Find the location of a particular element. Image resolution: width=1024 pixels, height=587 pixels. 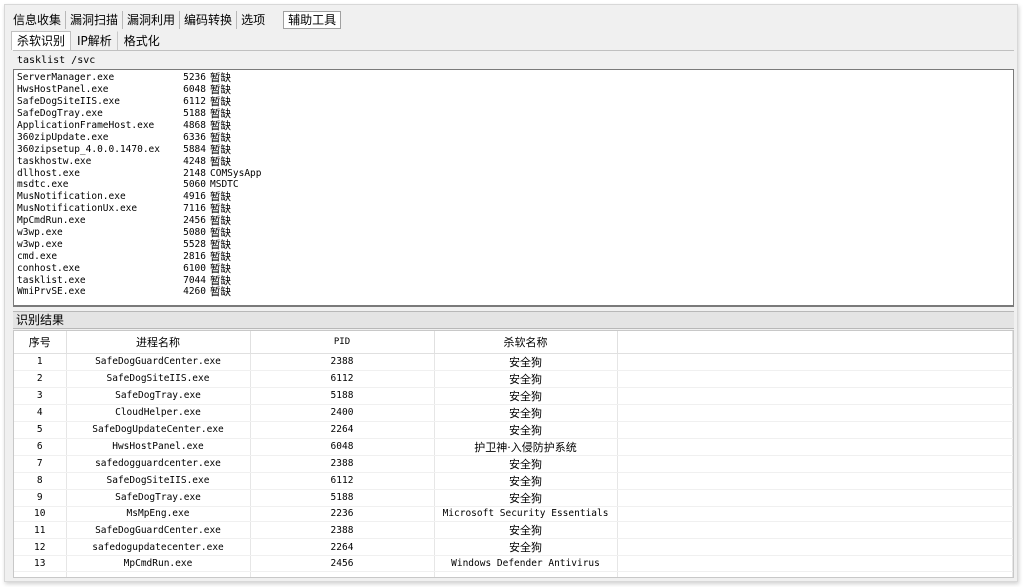

output-pid: 6112 is located at coordinates (194, 102).